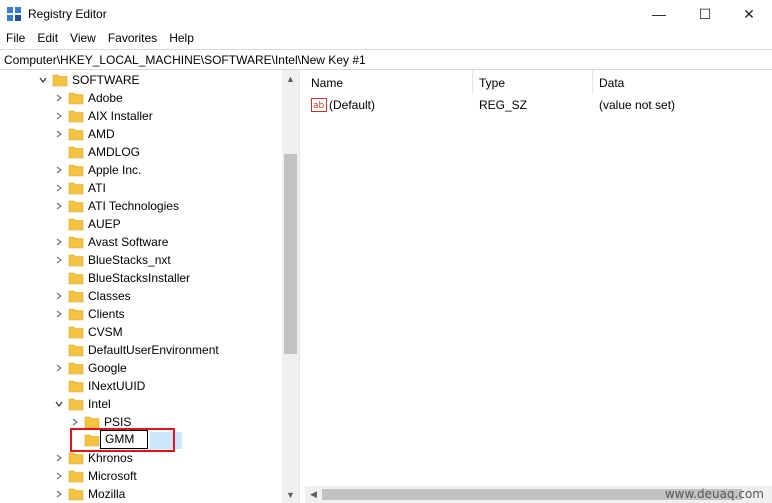 The width and height of the screenshot is (772, 503). Describe the element at coordinates (104, 224) in the screenshot. I see `tree-item-label: AUEP` at that location.